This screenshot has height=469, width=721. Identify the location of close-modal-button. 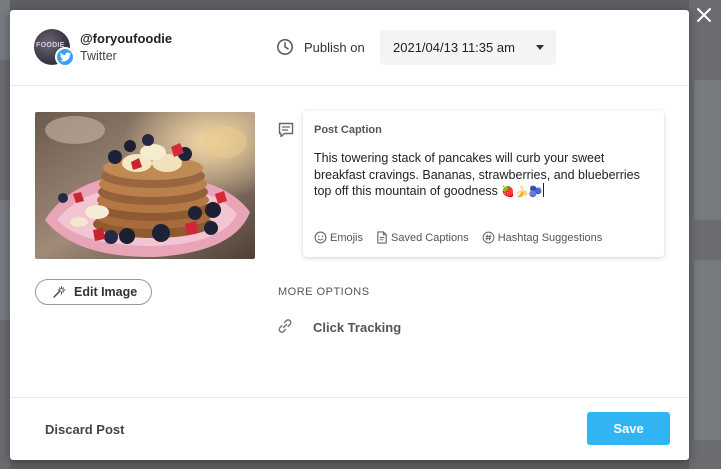
(704, 17).